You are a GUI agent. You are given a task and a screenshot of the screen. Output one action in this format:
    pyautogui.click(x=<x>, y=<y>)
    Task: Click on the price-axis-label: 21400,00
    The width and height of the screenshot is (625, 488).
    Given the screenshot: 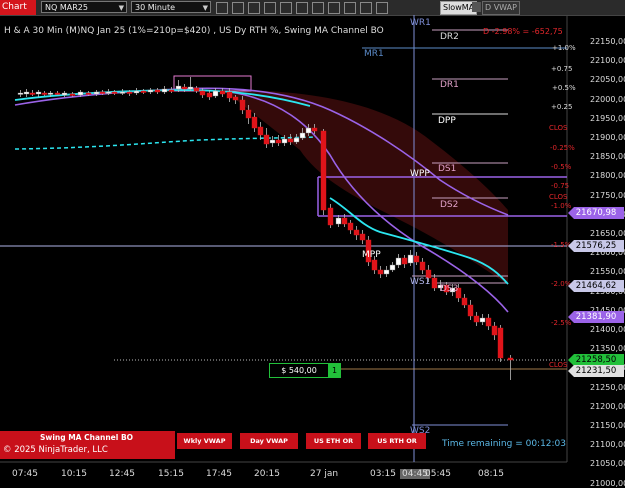 What is the action you would take?
    pyautogui.click(x=607, y=329)
    